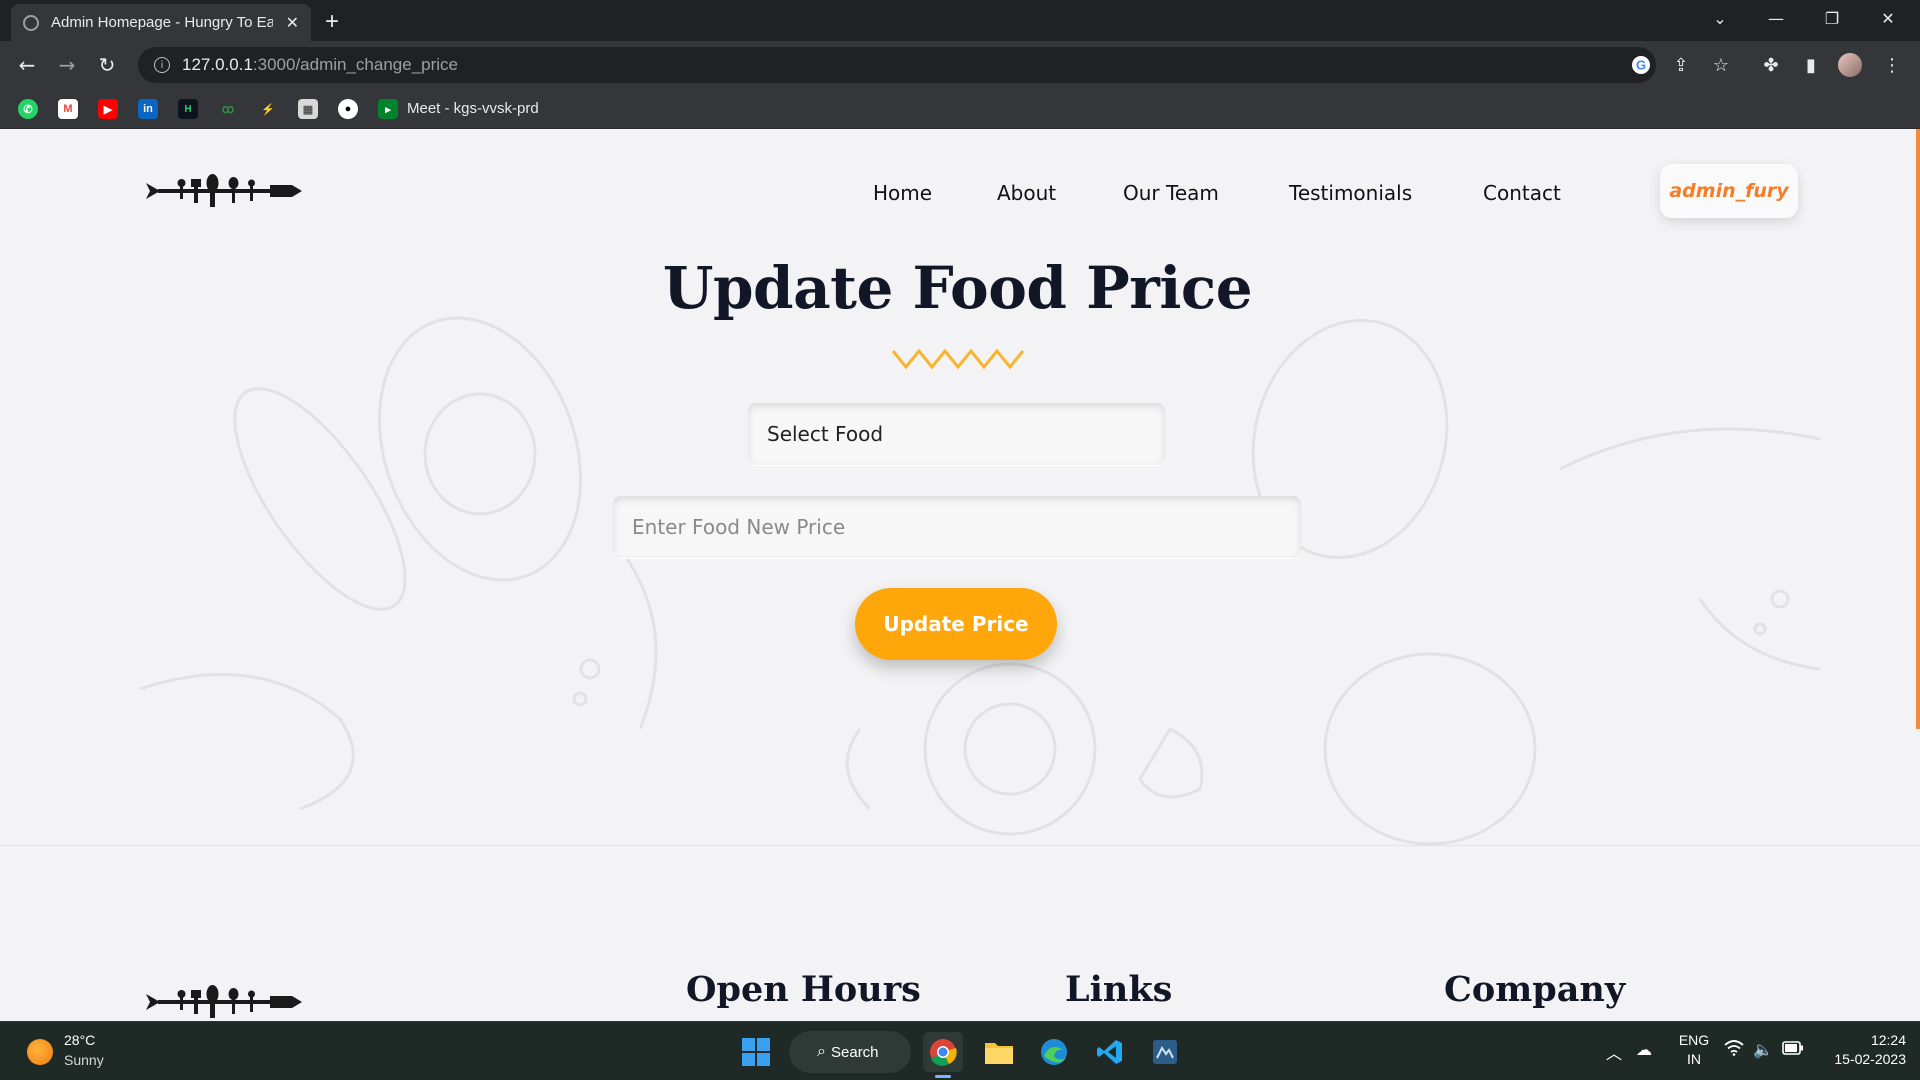  I want to click on site-info-icon: i, so click(162, 65).